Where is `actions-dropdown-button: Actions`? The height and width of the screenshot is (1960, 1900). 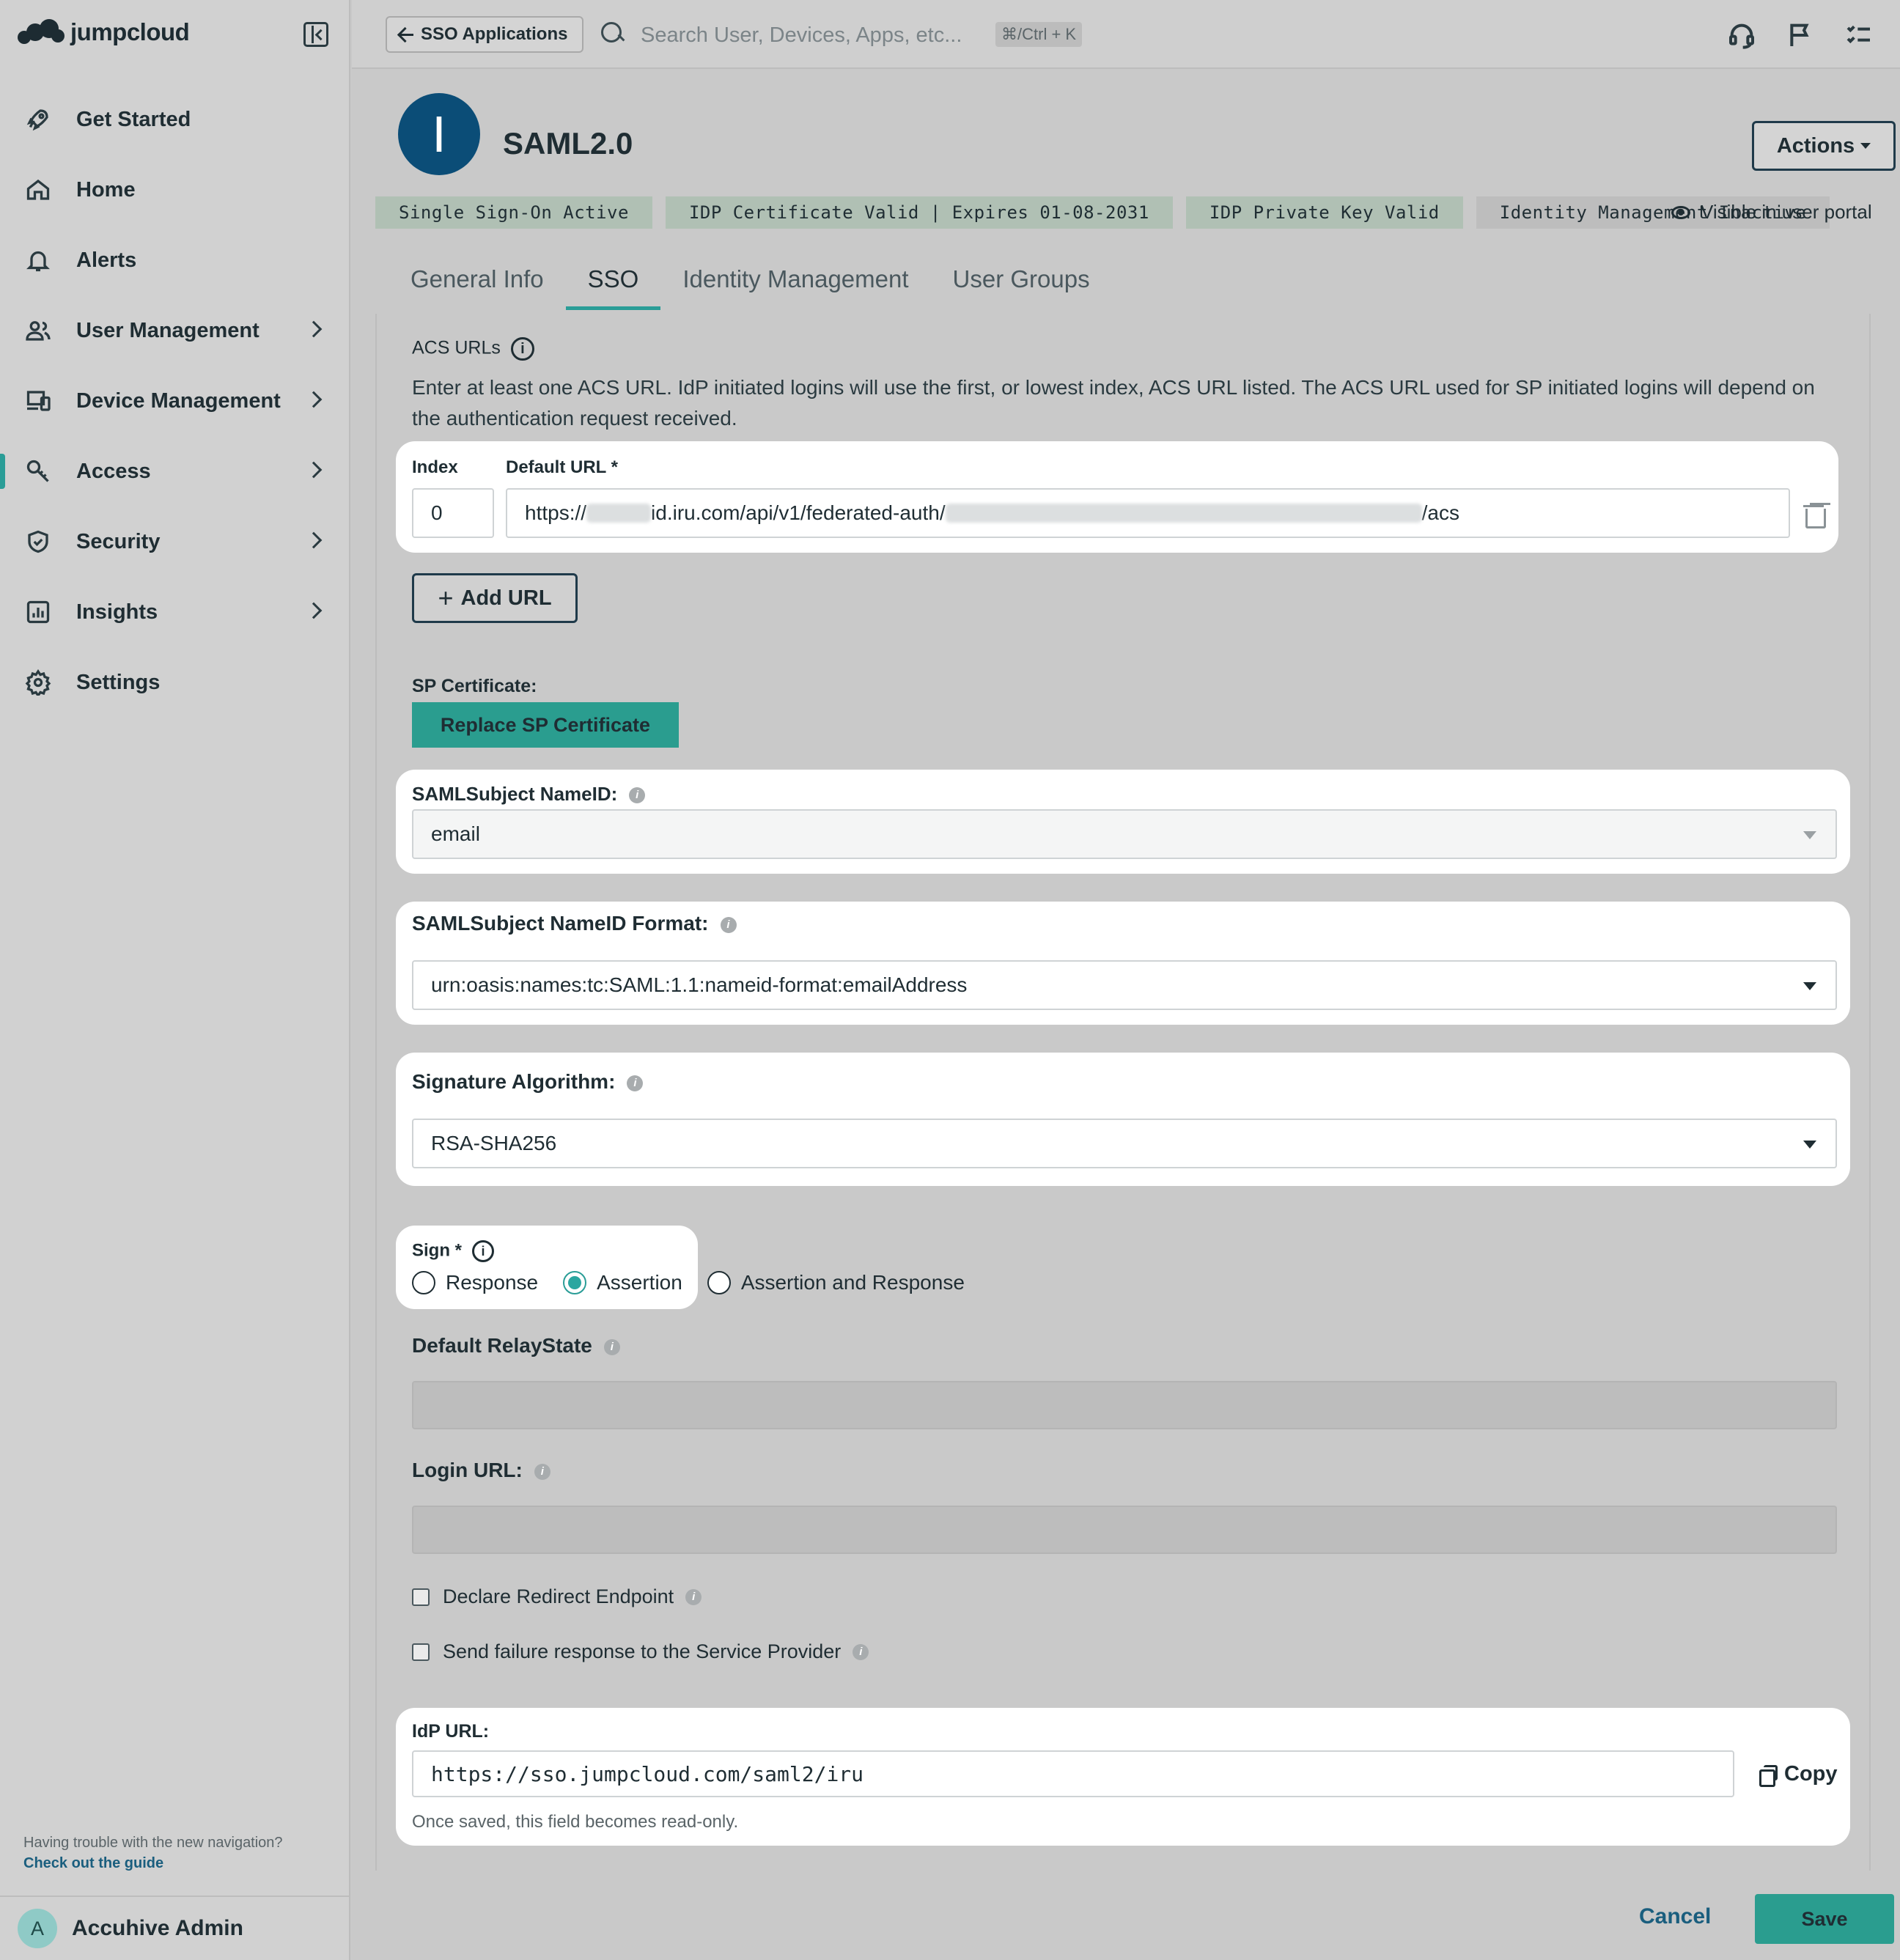 actions-dropdown-button: Actions is located at coordinates (1824, 146).